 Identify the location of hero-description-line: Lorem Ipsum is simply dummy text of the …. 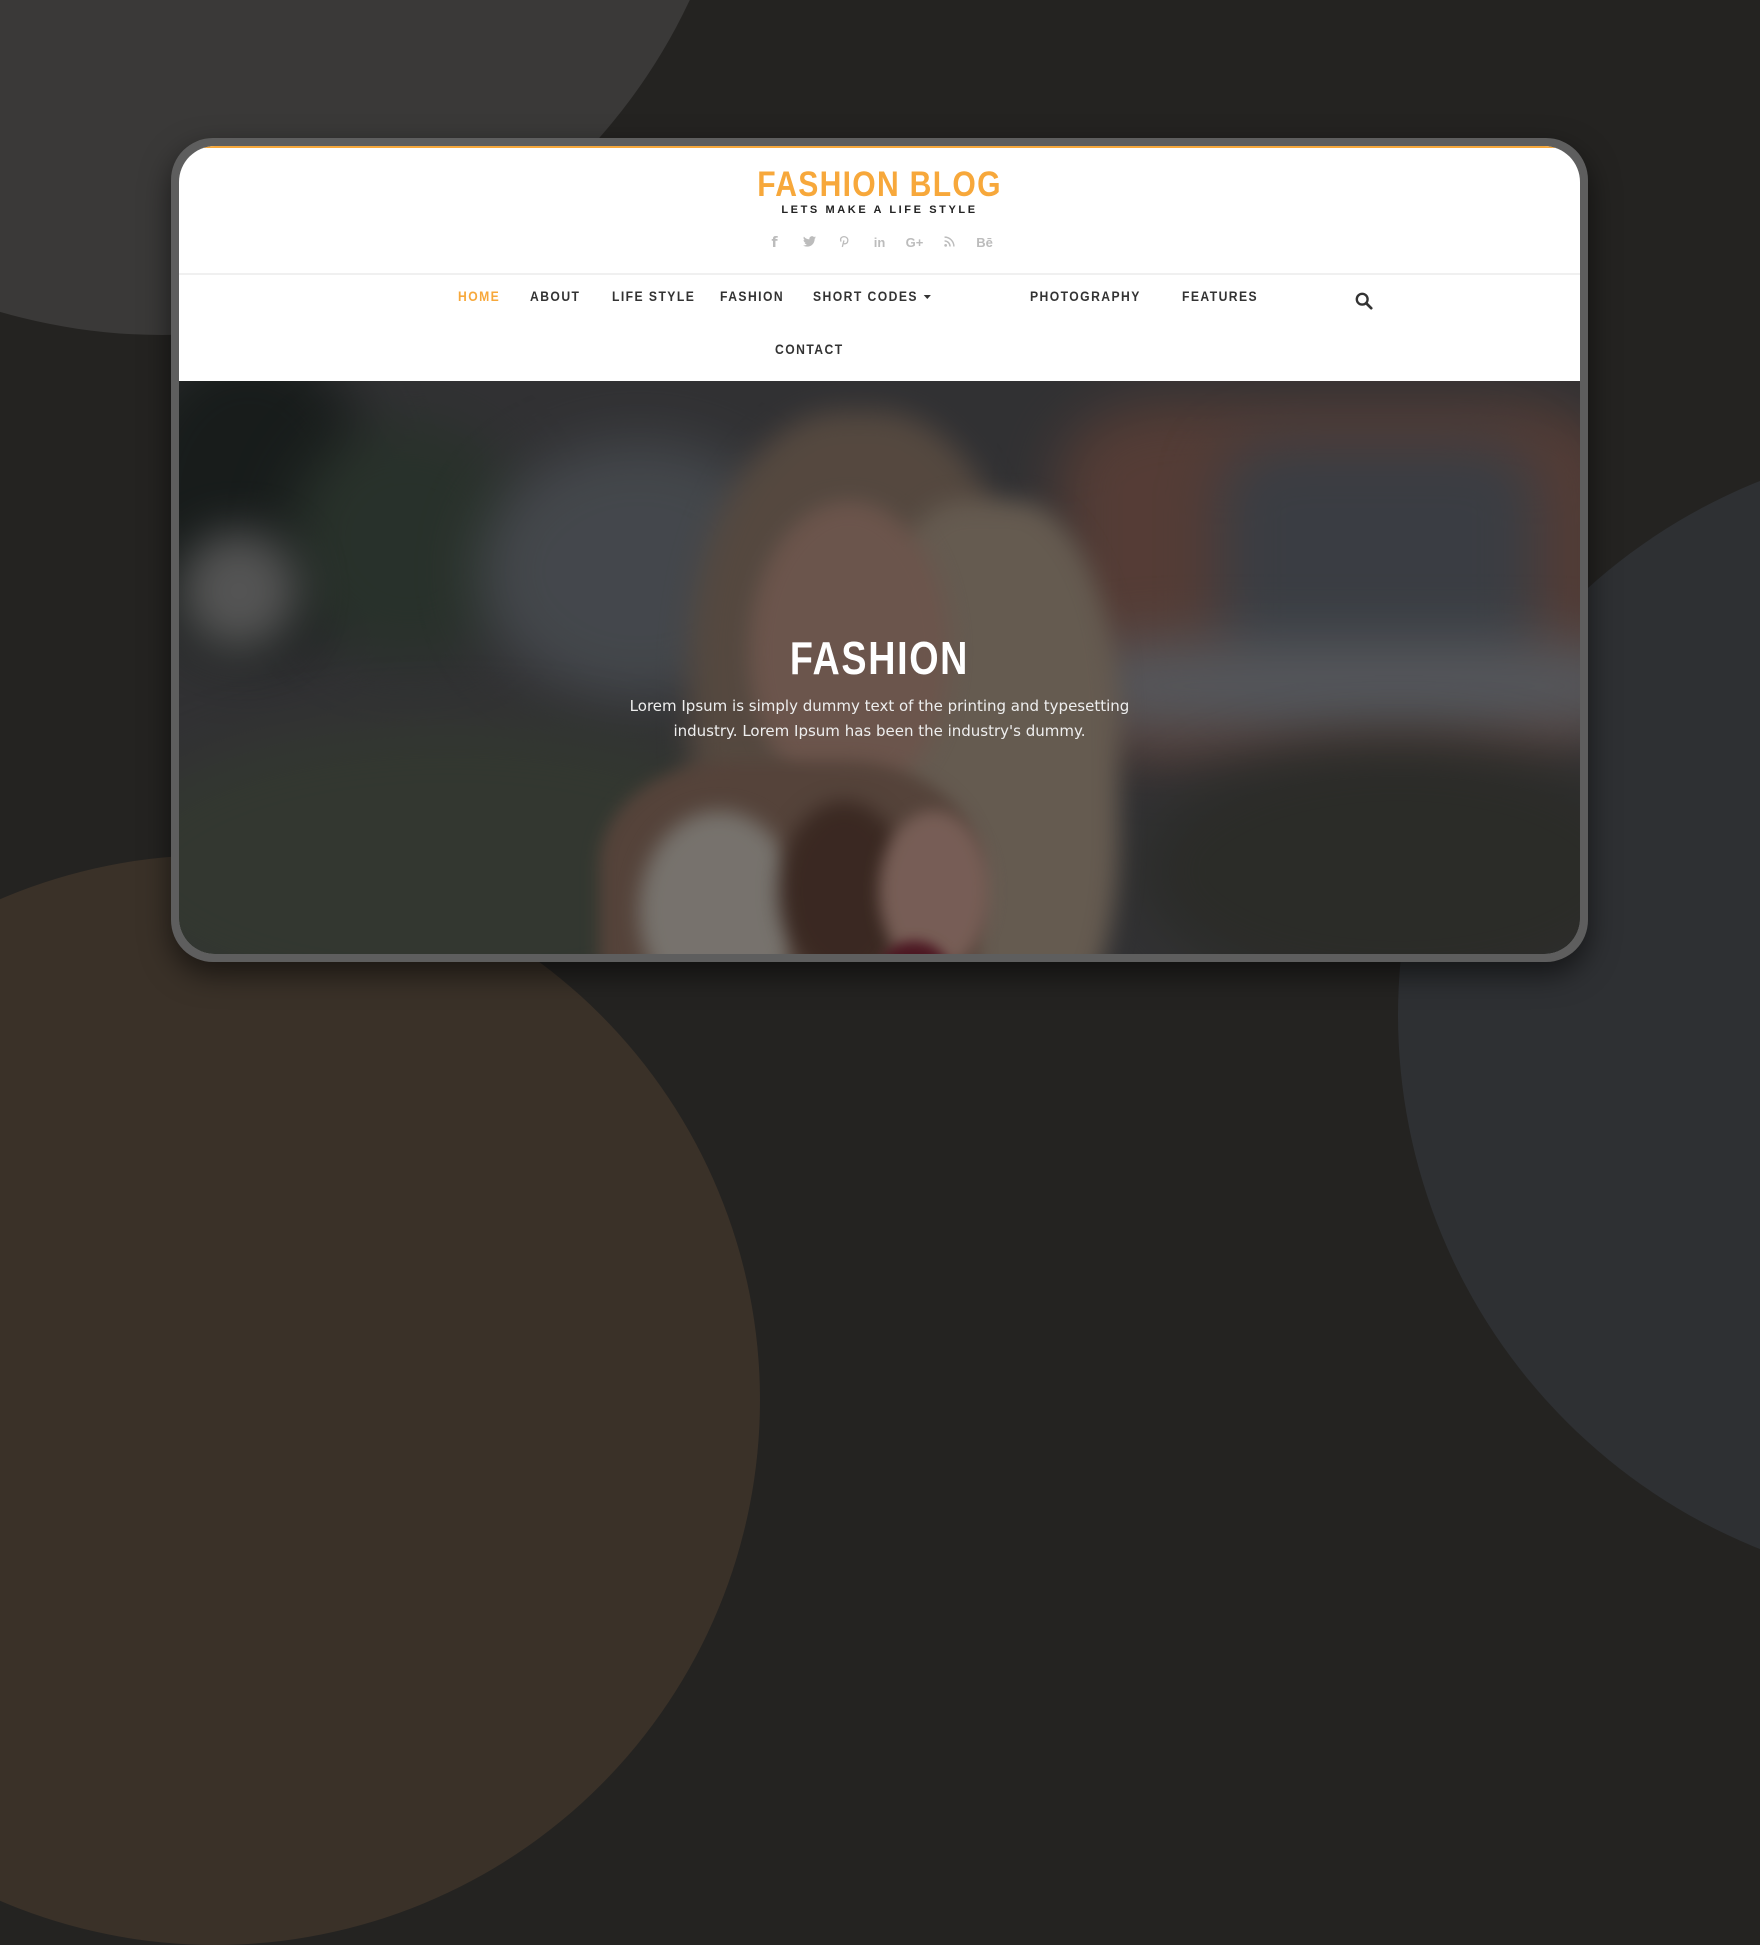
(879, 706).